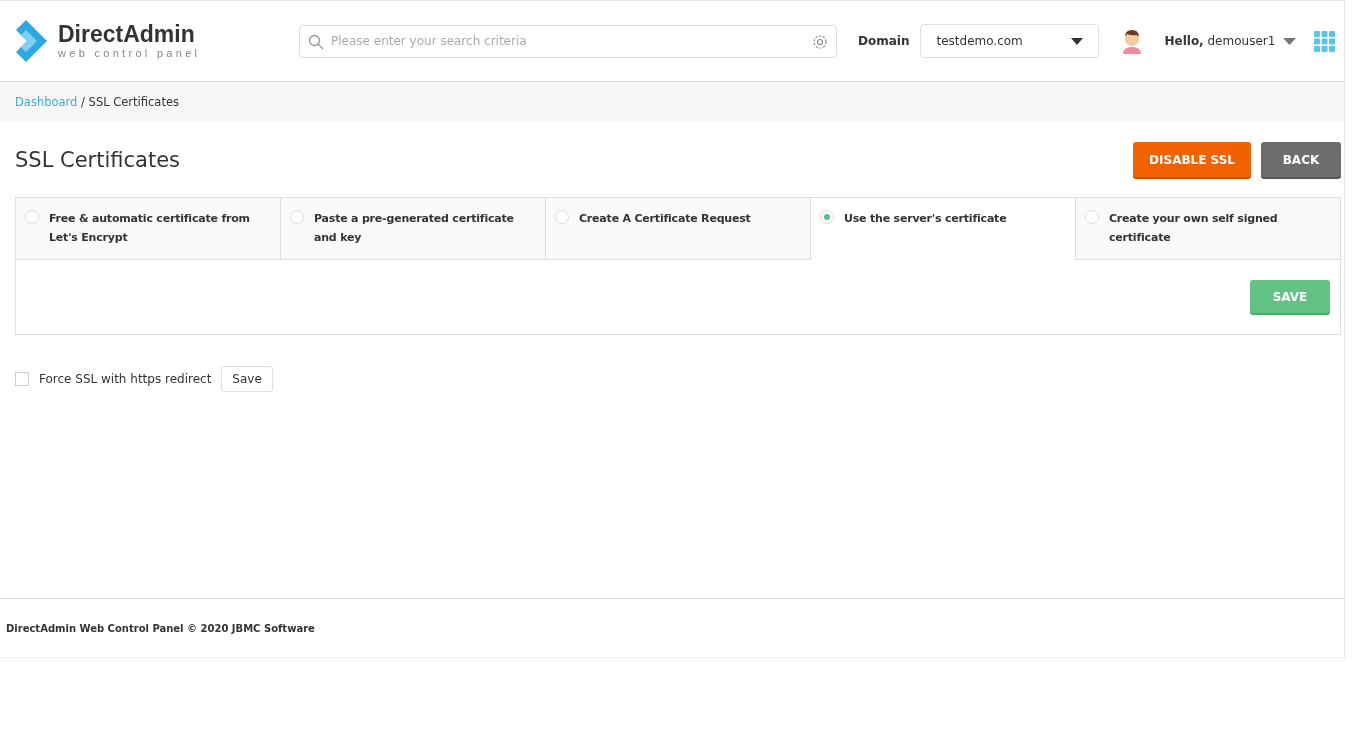 This screenshot has height=730, width=1366. What do you see at coordinates (568, 41) in the screenshot?
I see `search-field: Please enter your search criteria` at bounding box center [568, 41].